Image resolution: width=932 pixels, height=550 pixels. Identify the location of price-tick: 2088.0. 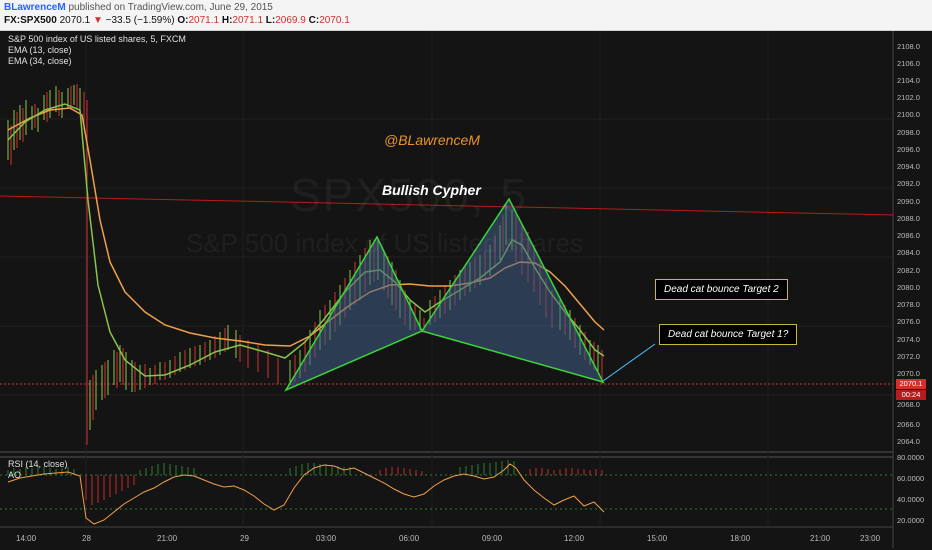
(908, 218).